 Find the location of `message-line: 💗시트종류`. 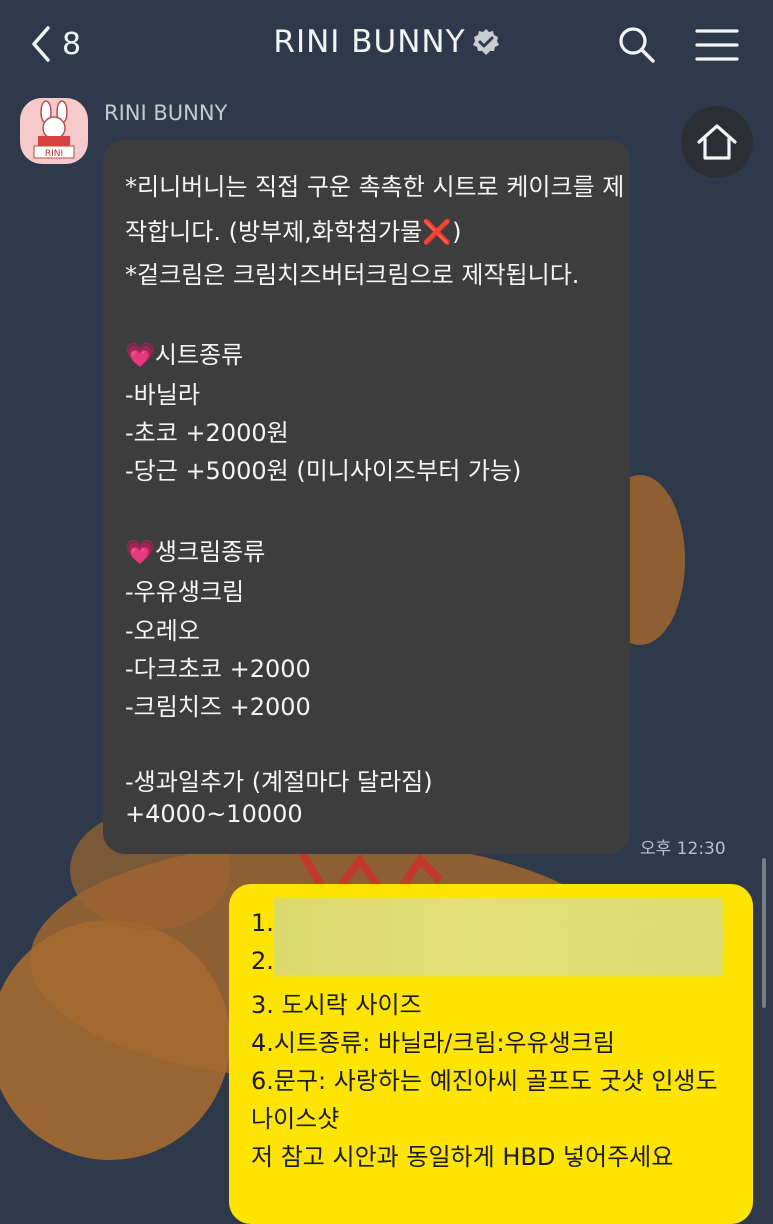

message-line: 💗시트종류 is located at coordinates (184, 355).